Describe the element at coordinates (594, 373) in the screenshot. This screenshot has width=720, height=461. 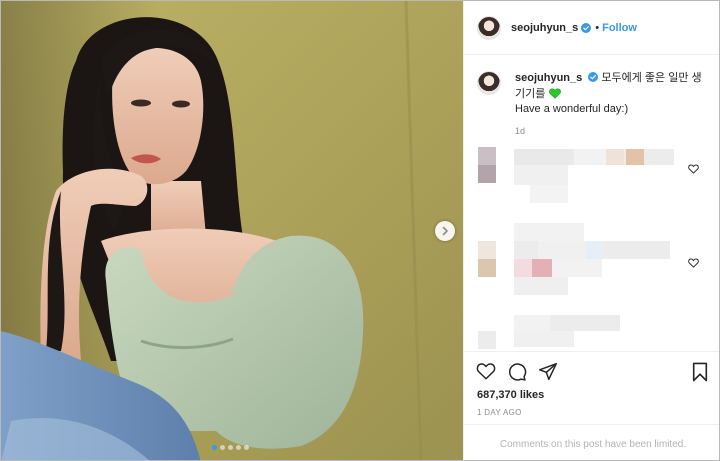
I see `action-bar` at that location.